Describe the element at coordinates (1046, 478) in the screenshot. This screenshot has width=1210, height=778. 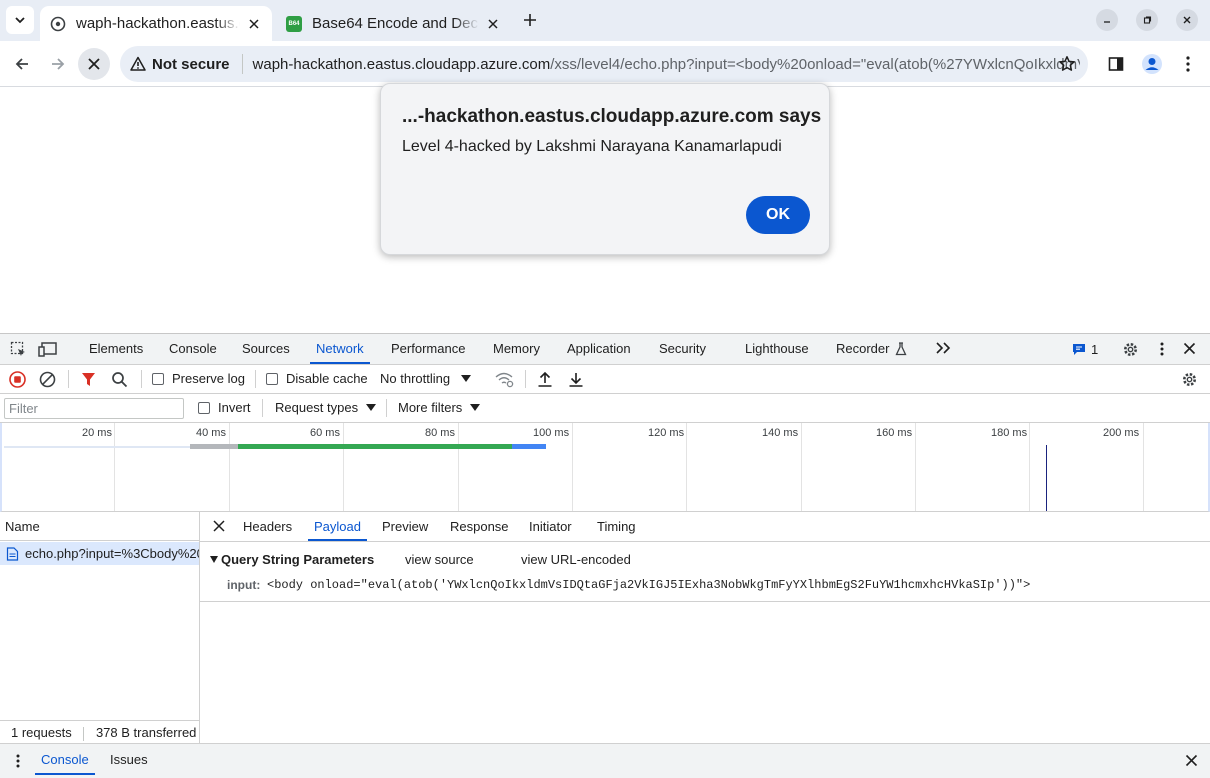
I see `load-event-marker` at that location.